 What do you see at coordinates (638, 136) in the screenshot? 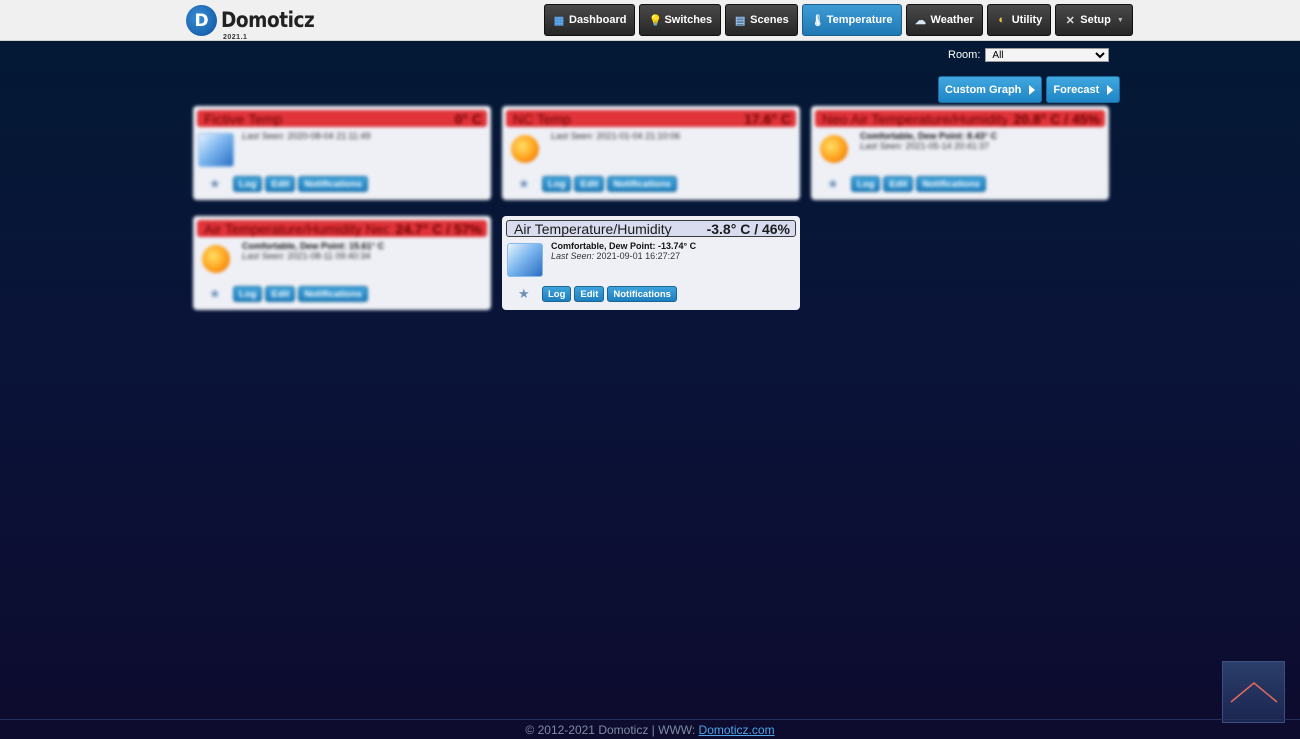
I see `last-seen-value: 2021-01-04 21:10:06` at bounding box center [638, 136].